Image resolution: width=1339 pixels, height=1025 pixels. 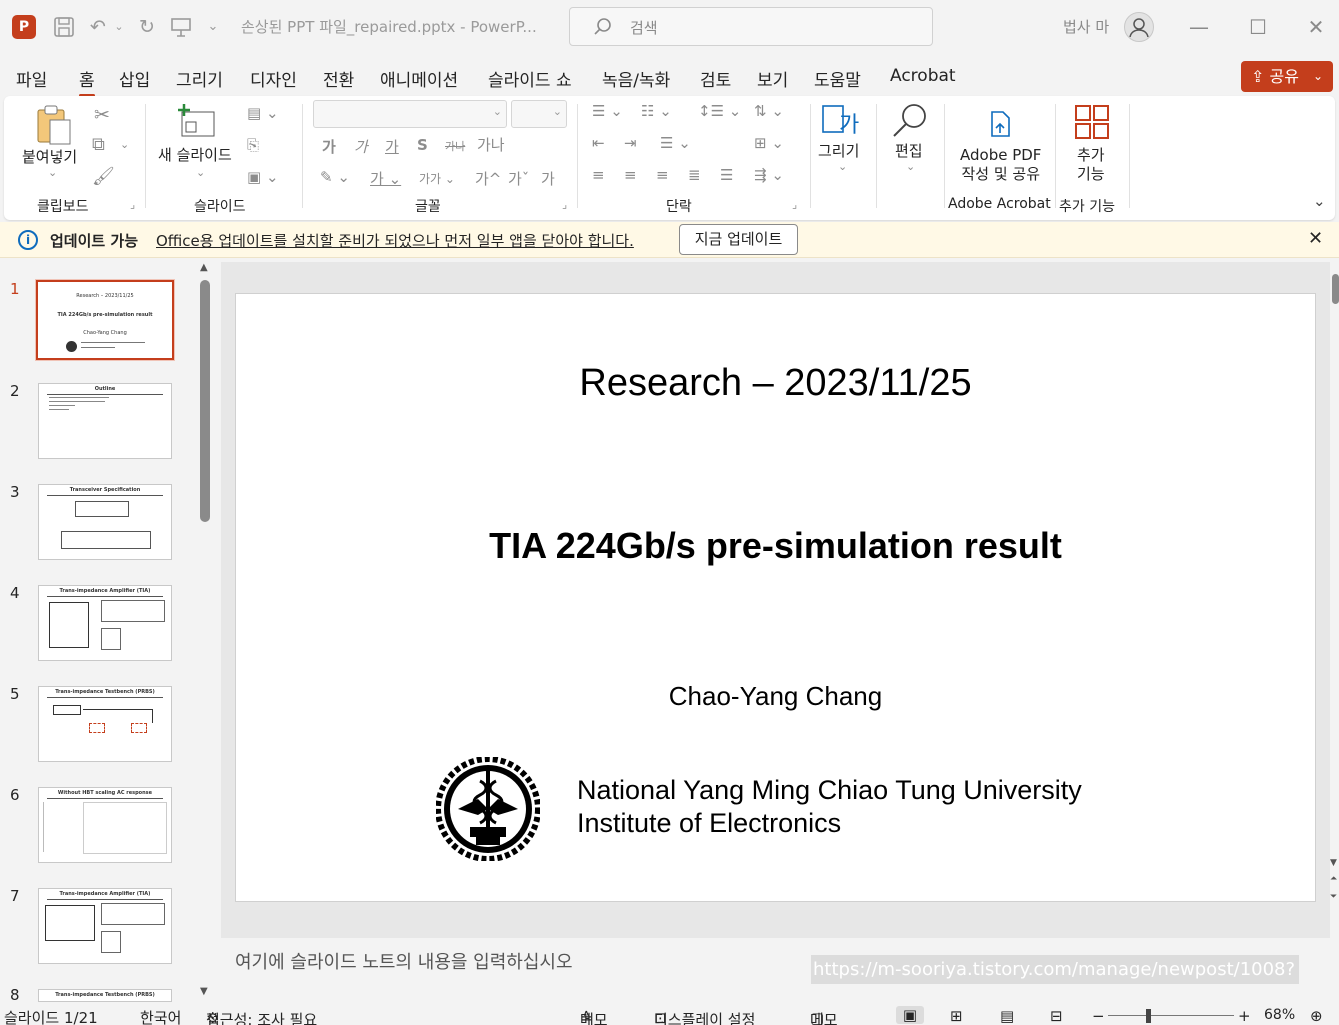 I want to click on smartart-icon: ⇶ ⌄, so click(x=769, y=175).